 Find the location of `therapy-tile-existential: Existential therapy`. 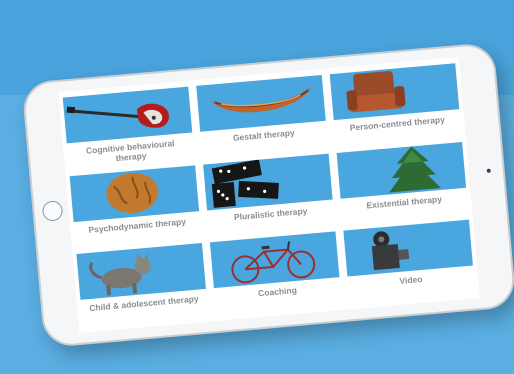

therapy-tile-existential: Existential therapy is located at coordinates (402, 184).